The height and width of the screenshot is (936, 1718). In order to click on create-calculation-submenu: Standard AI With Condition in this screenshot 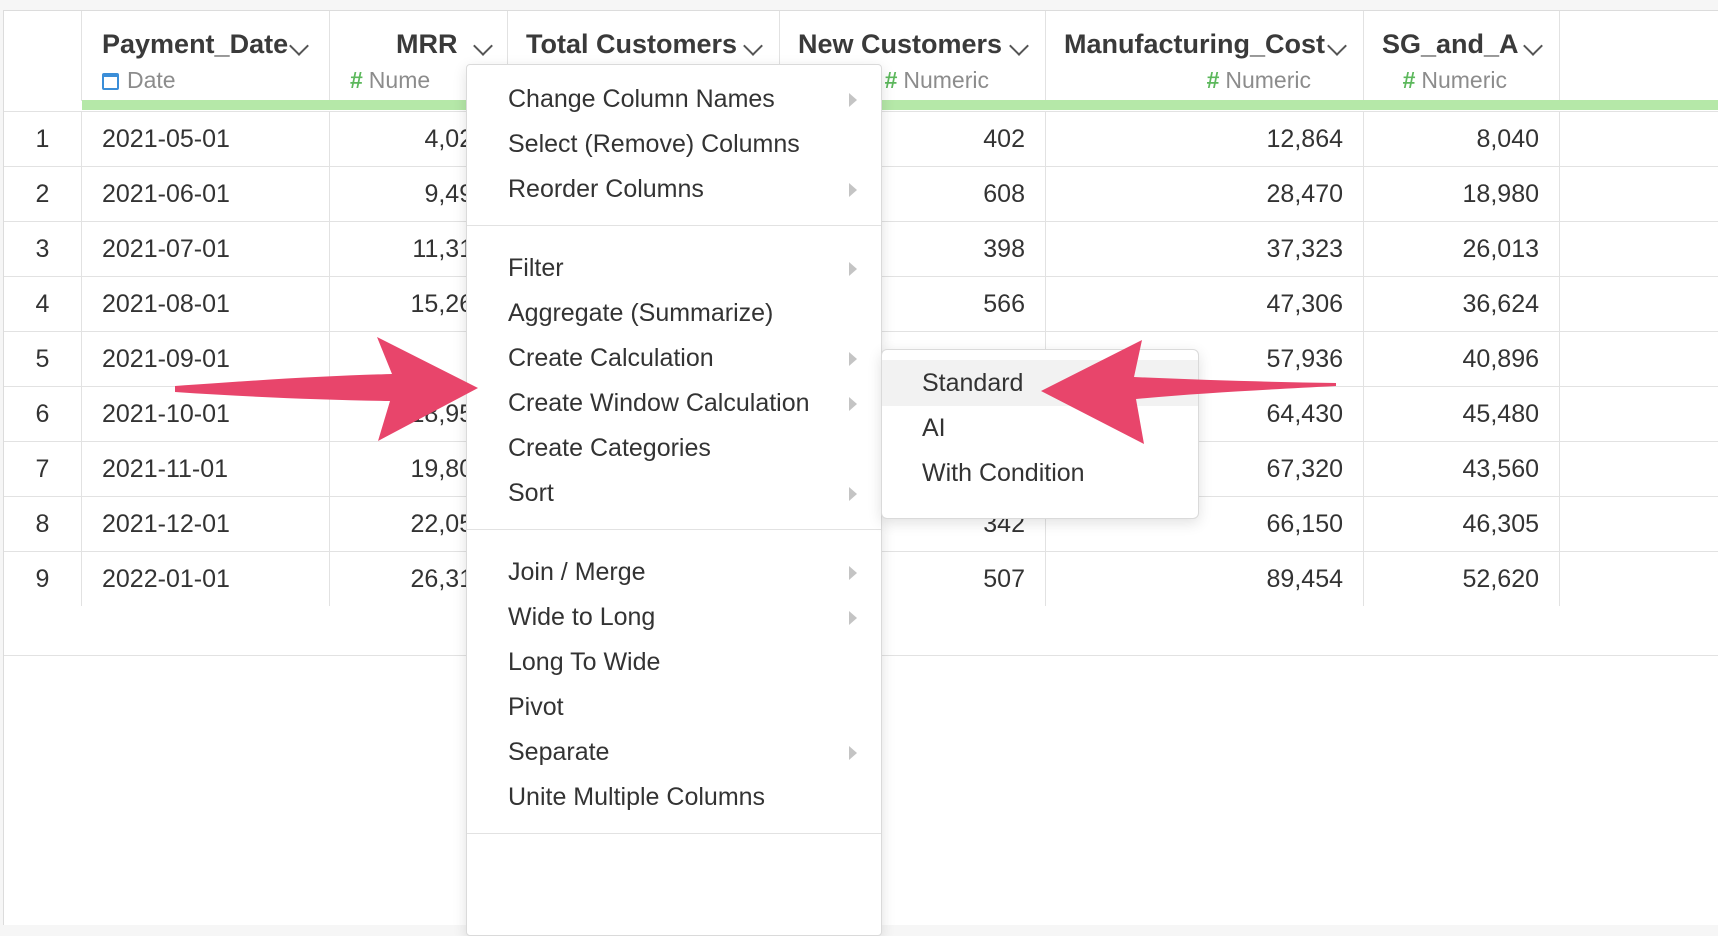, I will do `click(1040, 434)`.